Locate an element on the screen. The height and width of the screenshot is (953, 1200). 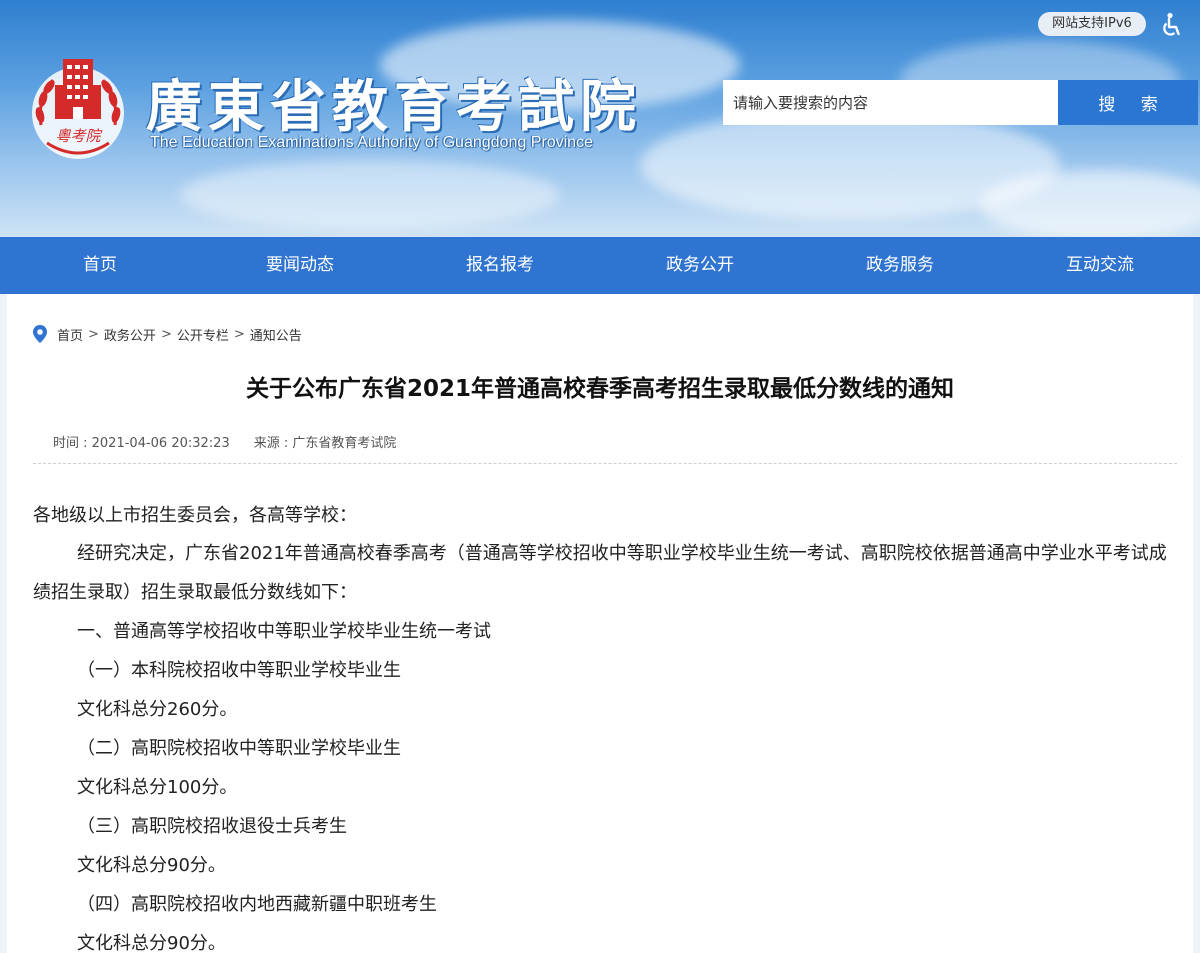
nav-item-registration: 报名报考 is located at coordinates (500, 265).